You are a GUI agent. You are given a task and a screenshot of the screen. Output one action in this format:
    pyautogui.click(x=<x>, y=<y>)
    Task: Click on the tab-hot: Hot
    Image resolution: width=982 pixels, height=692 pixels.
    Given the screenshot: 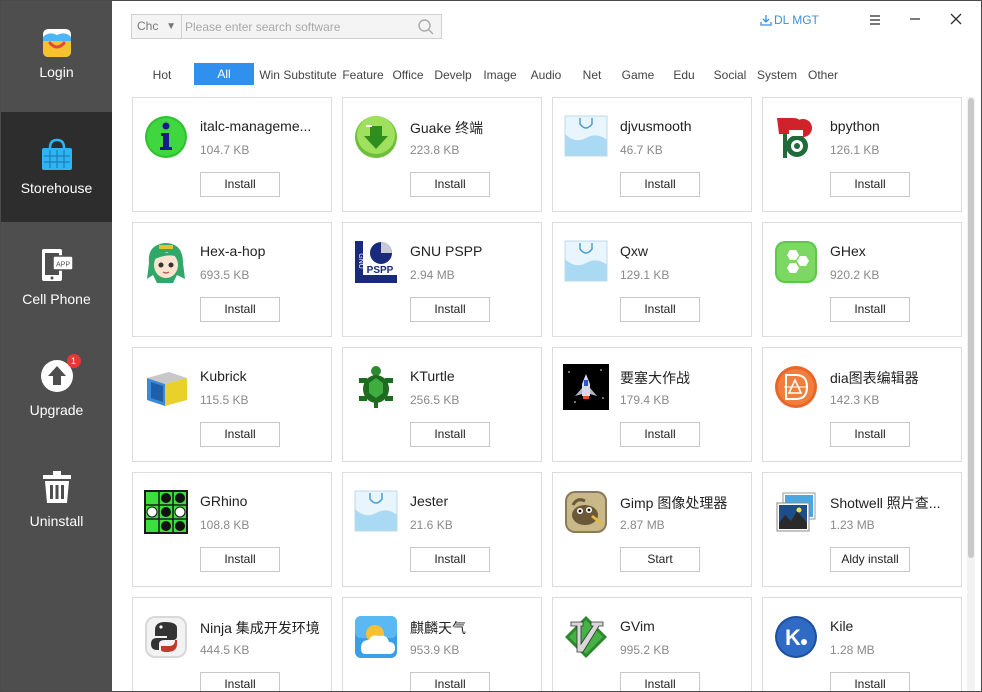 What is the action you would take?
    pyautogui.click(x=162, y=74)
    